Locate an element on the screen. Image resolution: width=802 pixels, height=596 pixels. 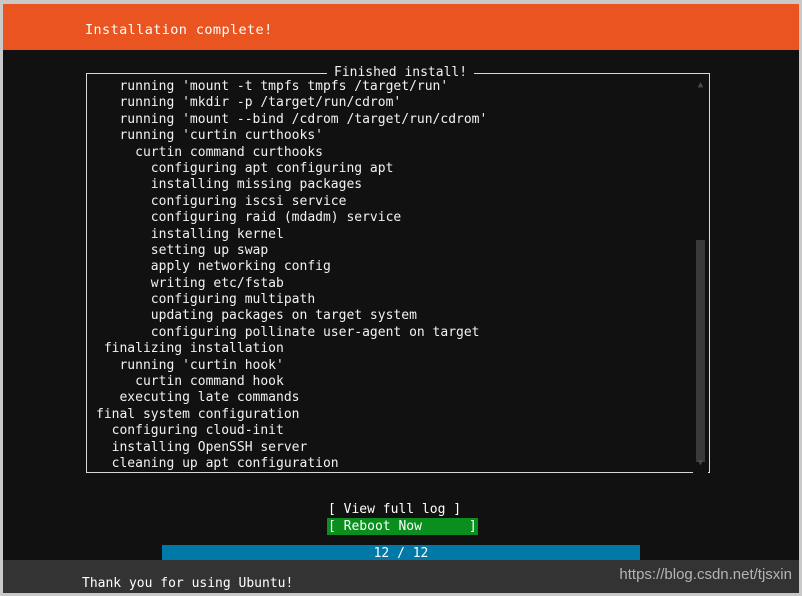
log-line: configuring multipath is located at coordinates (206, 300).